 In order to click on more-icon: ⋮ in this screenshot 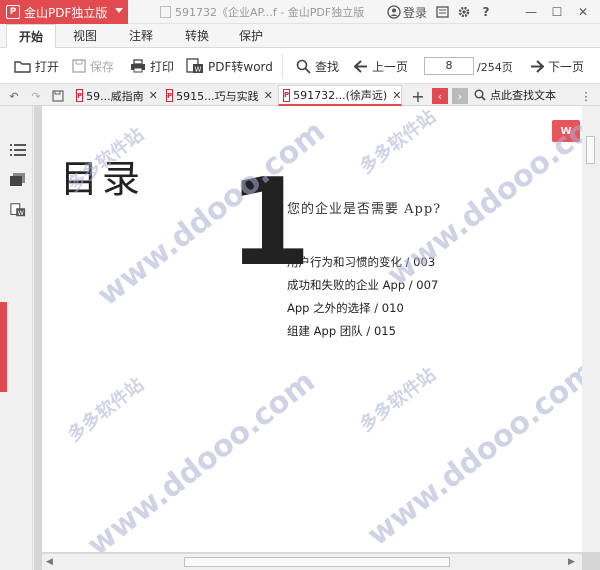, I will do `click(586, 96)`.